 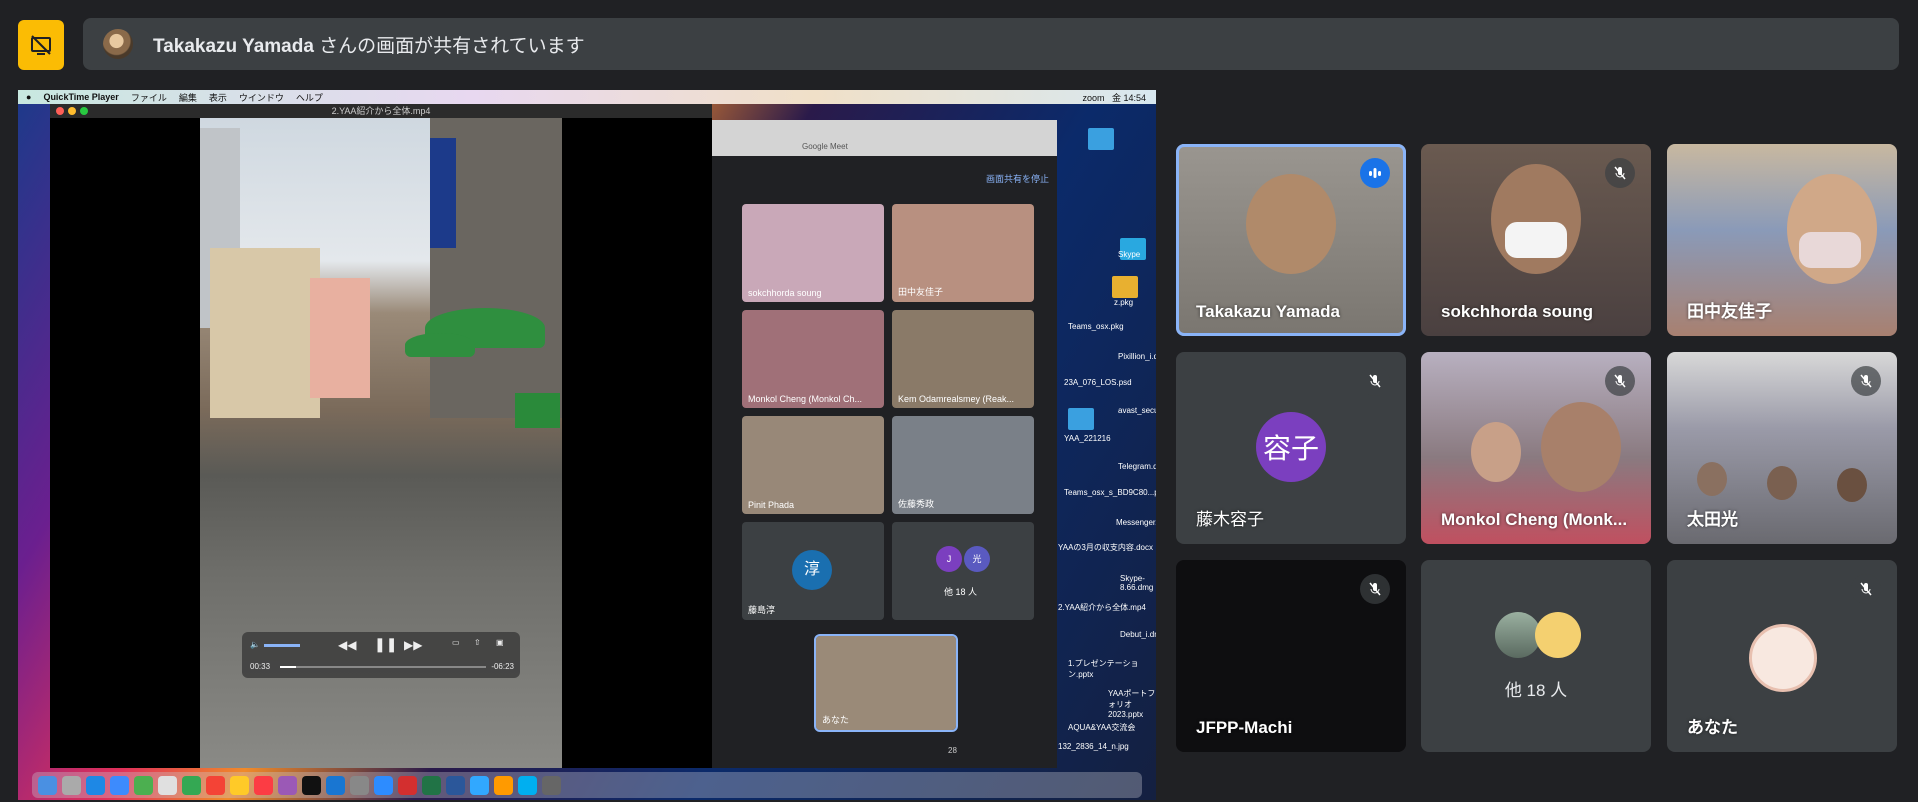 What do you see at coordinates (991, 44) in the screenshot?
I see `presentation-banner: Takakazu Yamada さんの画面が共有されています` at bounding box center [991, 44].